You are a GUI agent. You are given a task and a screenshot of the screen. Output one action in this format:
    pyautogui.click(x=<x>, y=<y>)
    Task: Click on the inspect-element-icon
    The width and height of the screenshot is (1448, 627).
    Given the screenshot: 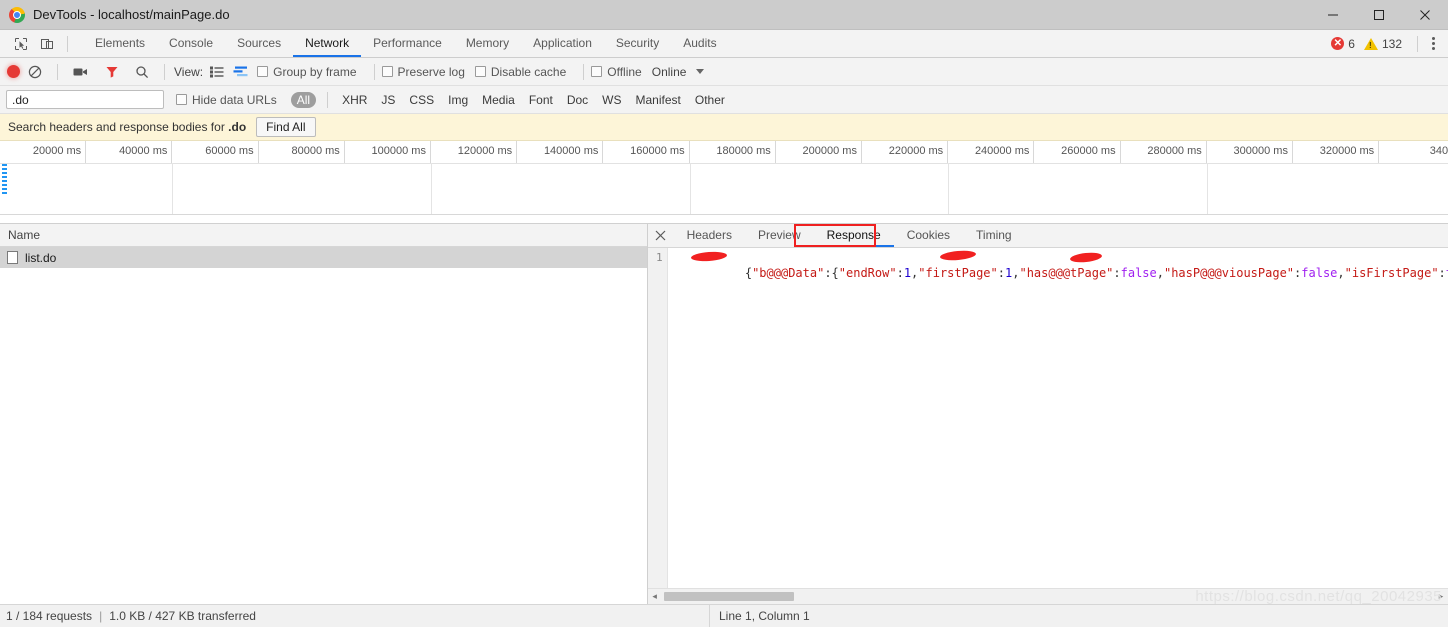 What is the action you would take?
    pyautogui.click(x=21, y=44)
    